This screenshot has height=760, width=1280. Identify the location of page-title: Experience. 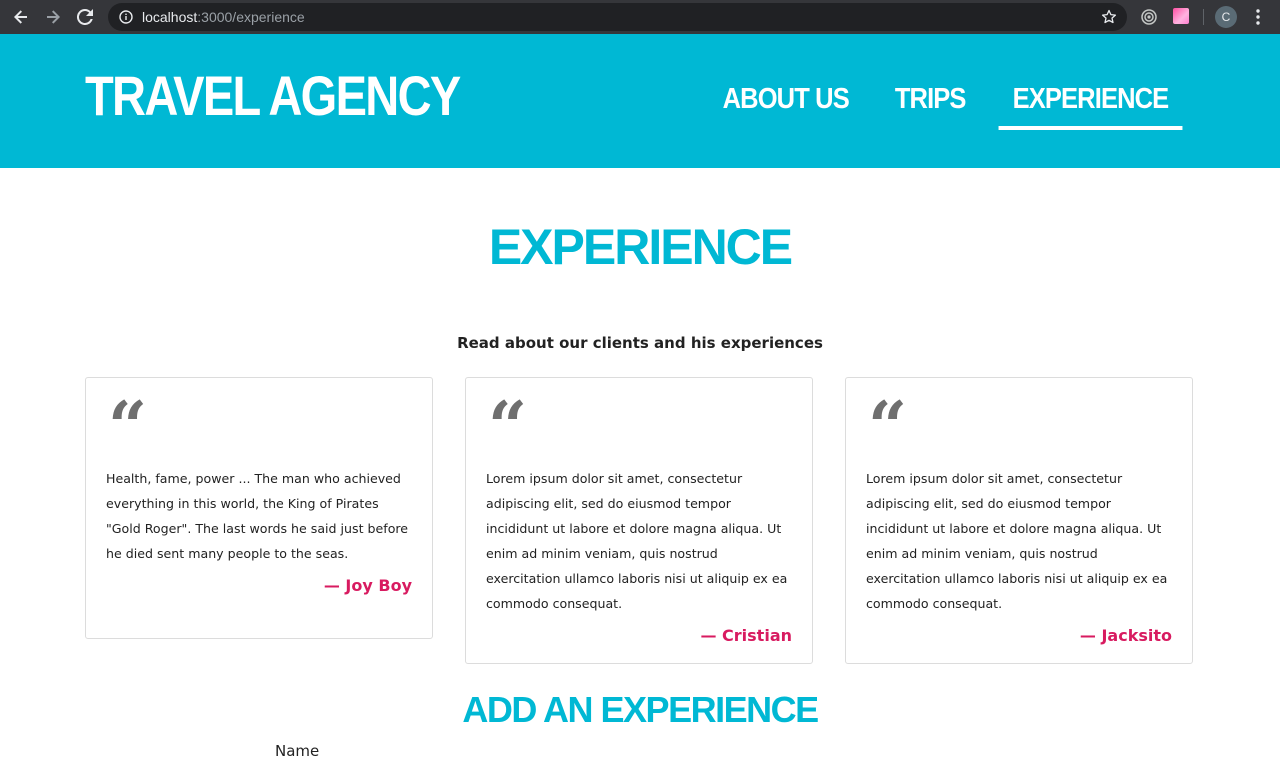
(640, 247).